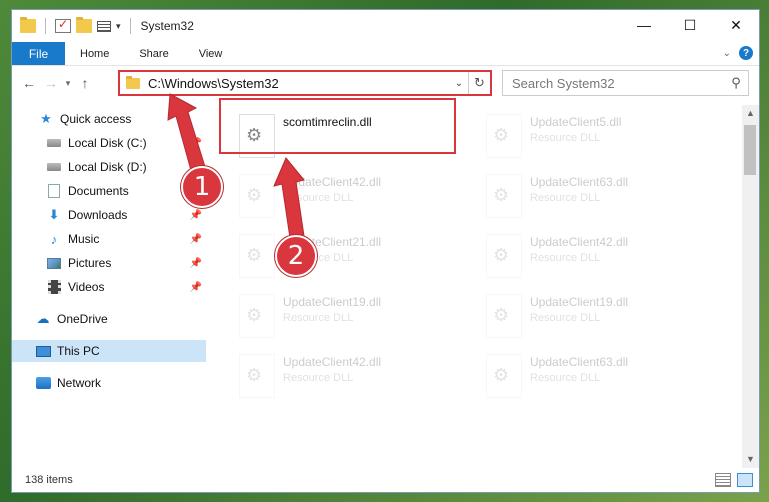 The image size is (769, 502). I want to click on search-icon: ⚲, so click(736, 83).